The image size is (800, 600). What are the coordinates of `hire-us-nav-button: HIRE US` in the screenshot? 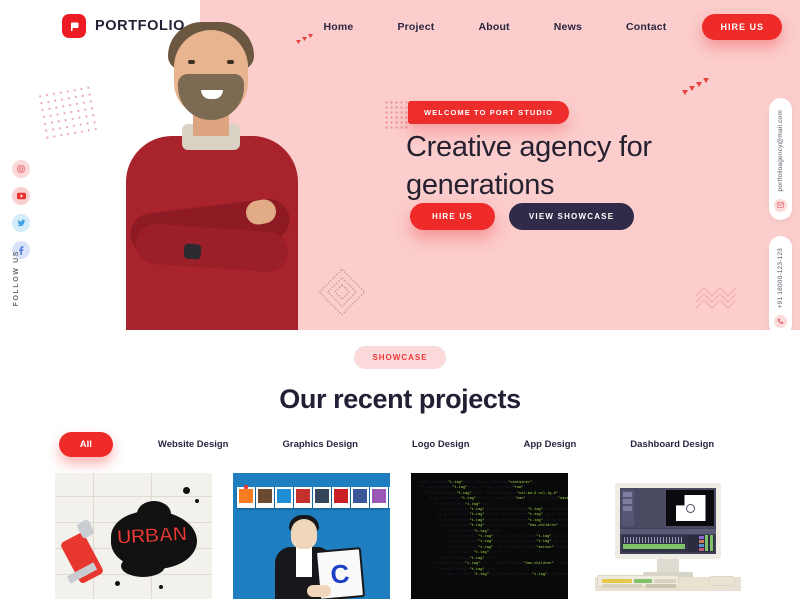 It's located at (742, 27).